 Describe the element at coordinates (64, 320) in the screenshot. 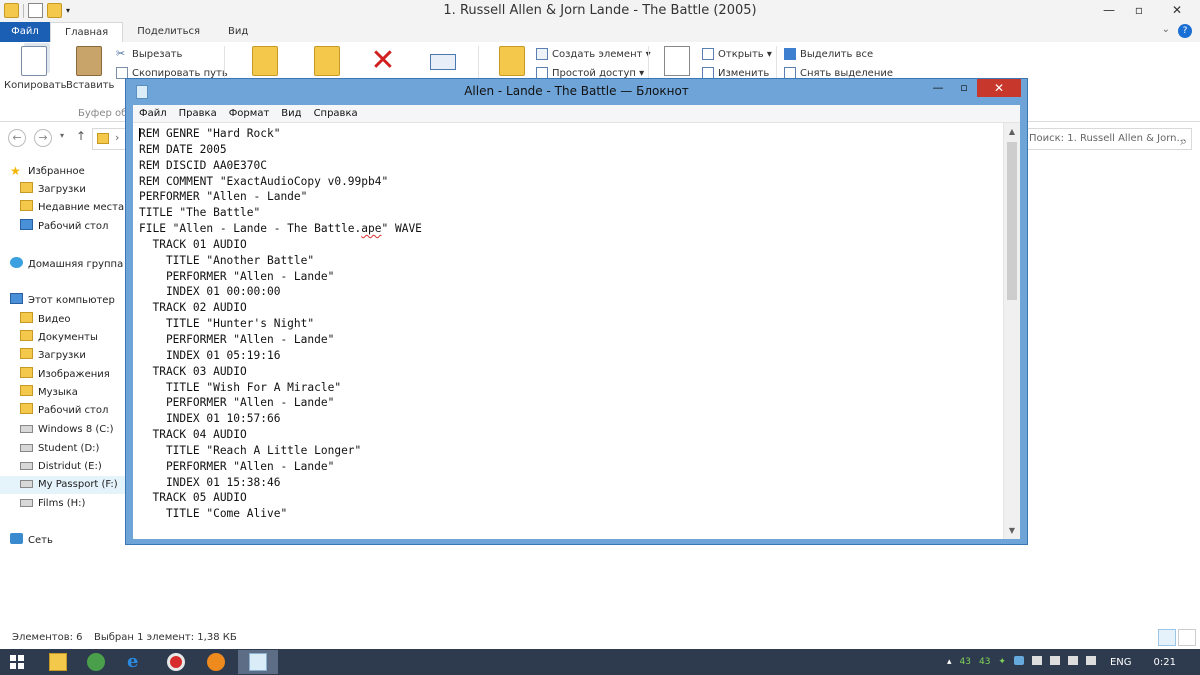

I see `nav-videos: Видео` at that location.